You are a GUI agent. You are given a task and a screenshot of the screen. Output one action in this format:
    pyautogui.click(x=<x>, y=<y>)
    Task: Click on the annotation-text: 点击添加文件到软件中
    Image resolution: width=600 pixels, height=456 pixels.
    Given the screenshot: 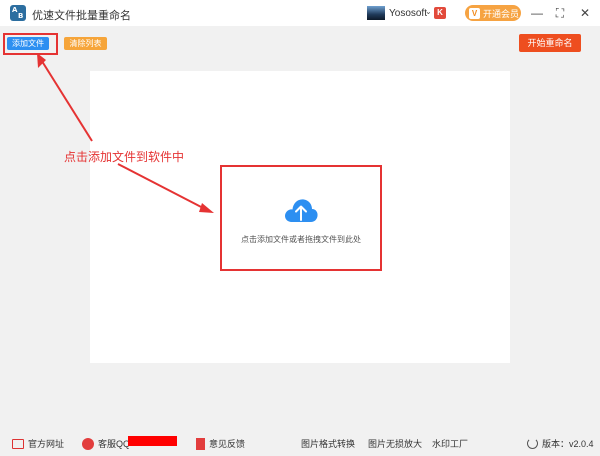 What is the action you would take?
    pyautogui.click(x=124, y=157)
    